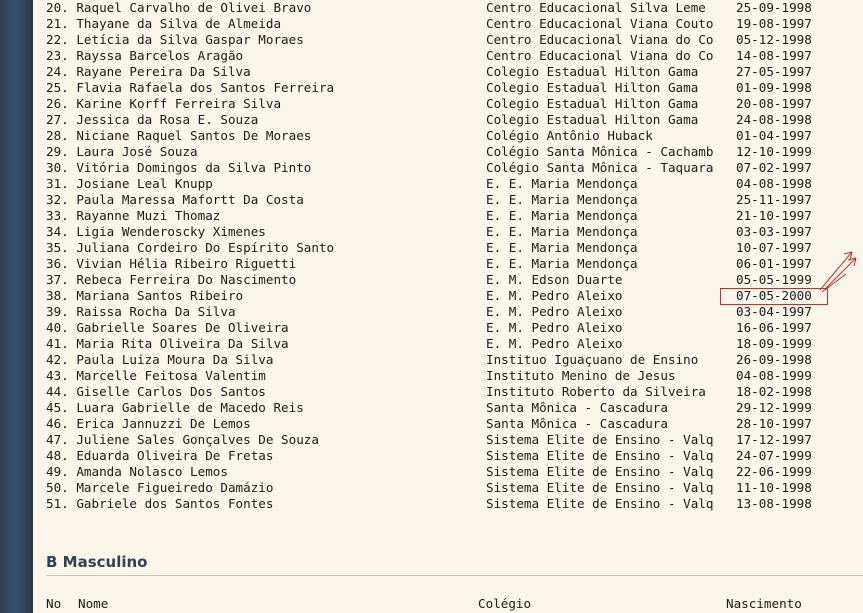 The width and height of the screenshot is (863, 613). What do you see at coordinates (133, 215) in the screenshot?
I see `student-name: 33. Rayanne Muzi Thomaz` at bounding box center [133, 215].